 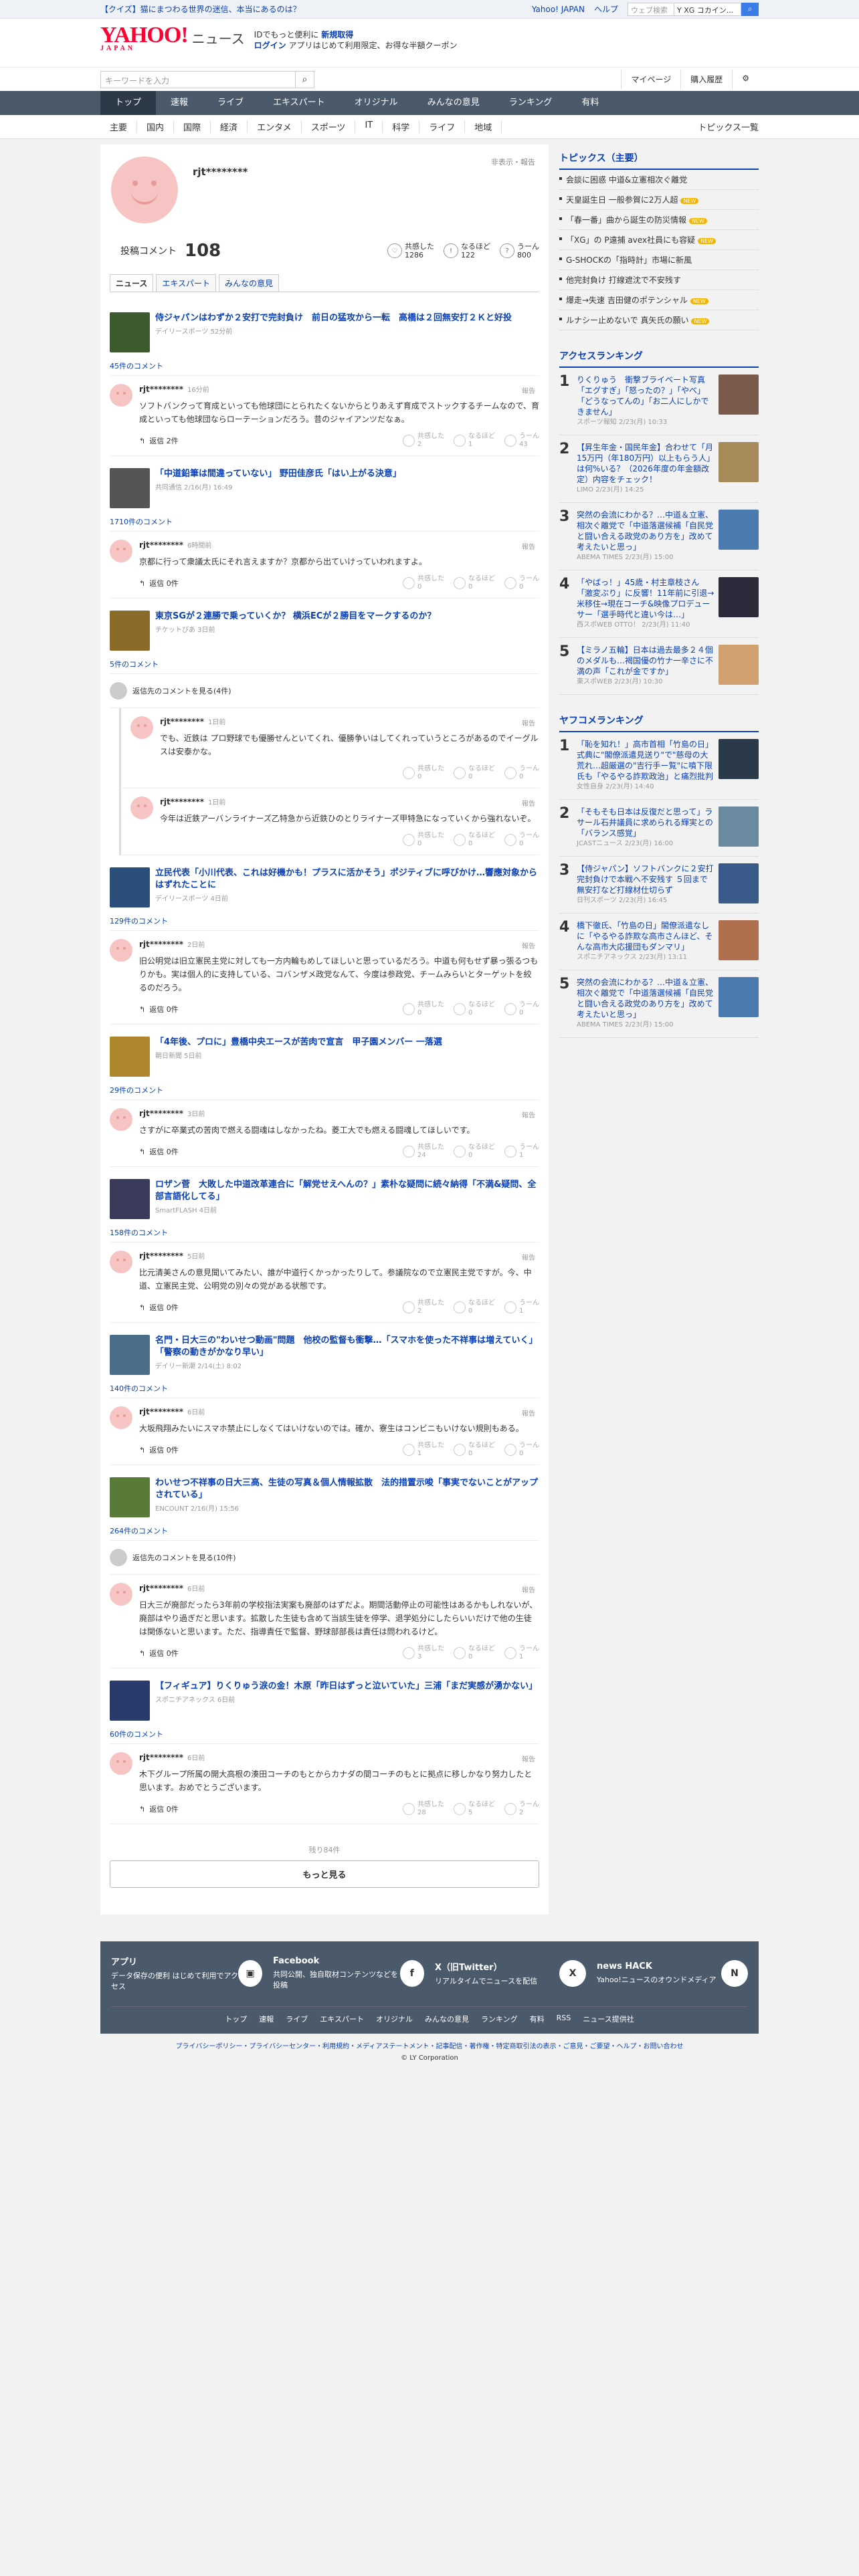 What do you see at coordinates (304, 80) in the screenshot?
I see `search-icon: ⌕` at bounding box center [304, 80].